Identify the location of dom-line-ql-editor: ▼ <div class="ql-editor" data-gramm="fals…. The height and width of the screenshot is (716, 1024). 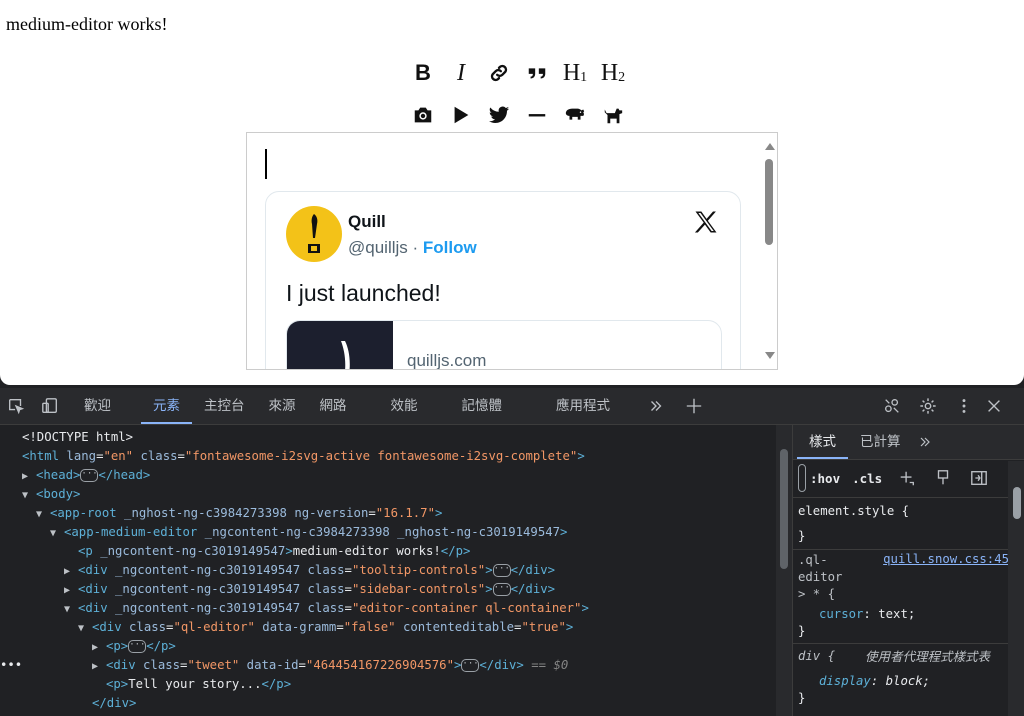
(325, 627).